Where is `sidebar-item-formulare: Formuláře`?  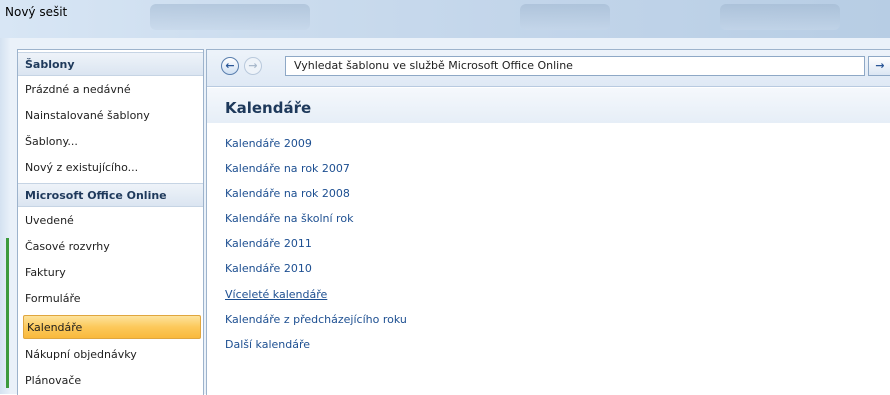
sidebar-item-formulare: Formuláře is located at coordinates (110, 299).